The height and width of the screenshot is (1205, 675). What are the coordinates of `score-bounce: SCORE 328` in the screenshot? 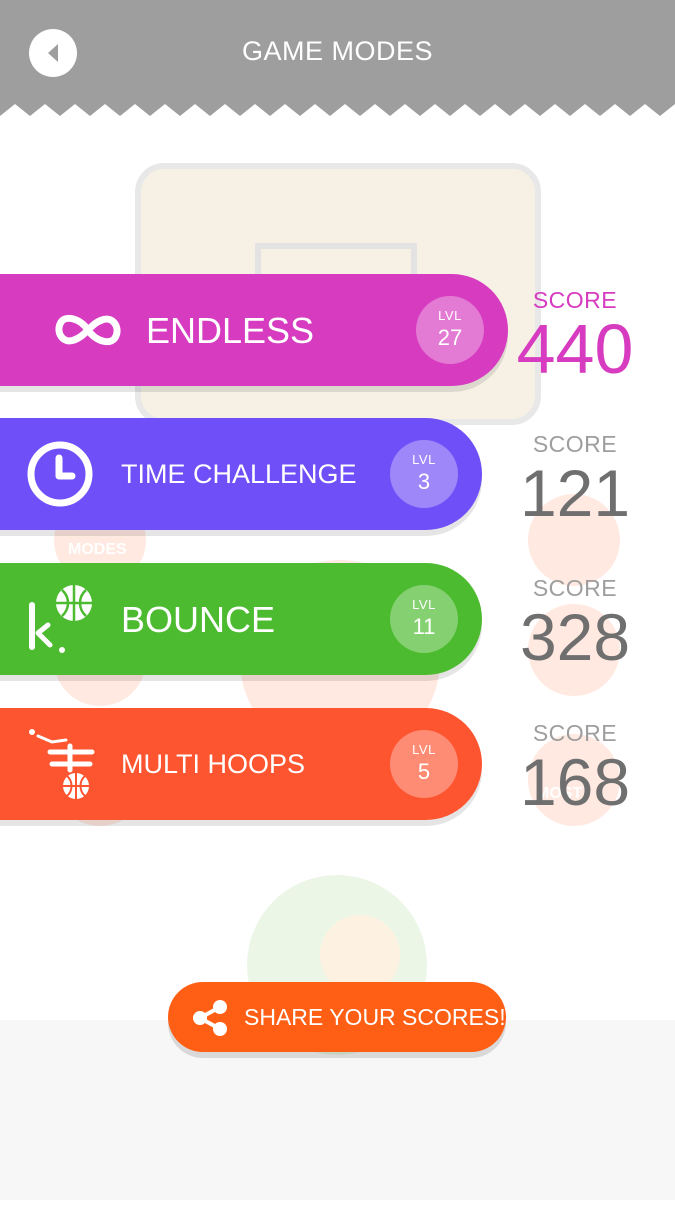 It's located at (575, 622).